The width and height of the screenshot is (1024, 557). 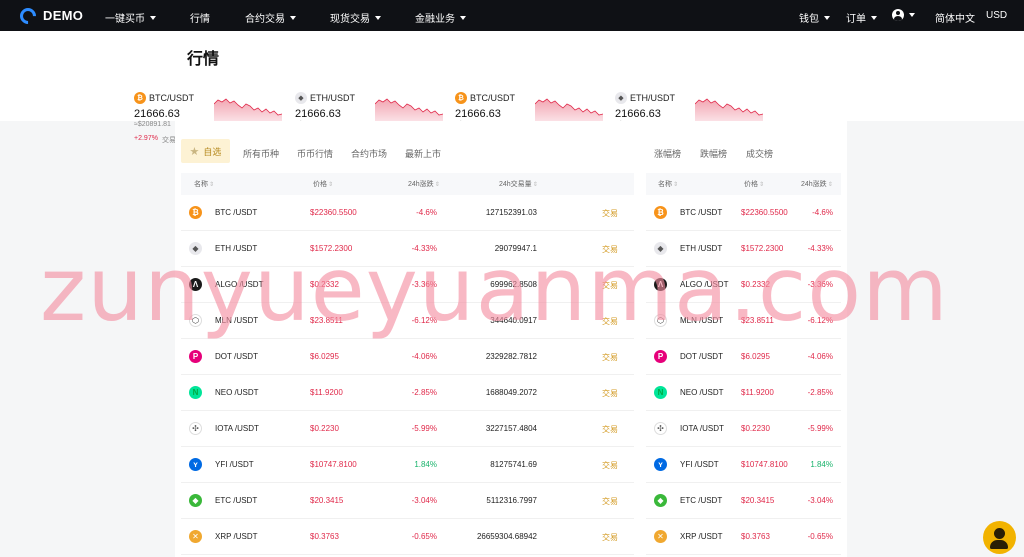 What do you see at coordinates (195, 500) in the screenshot?
I see `etc-coin-icon: ◆` at bounding box center [195, 500].